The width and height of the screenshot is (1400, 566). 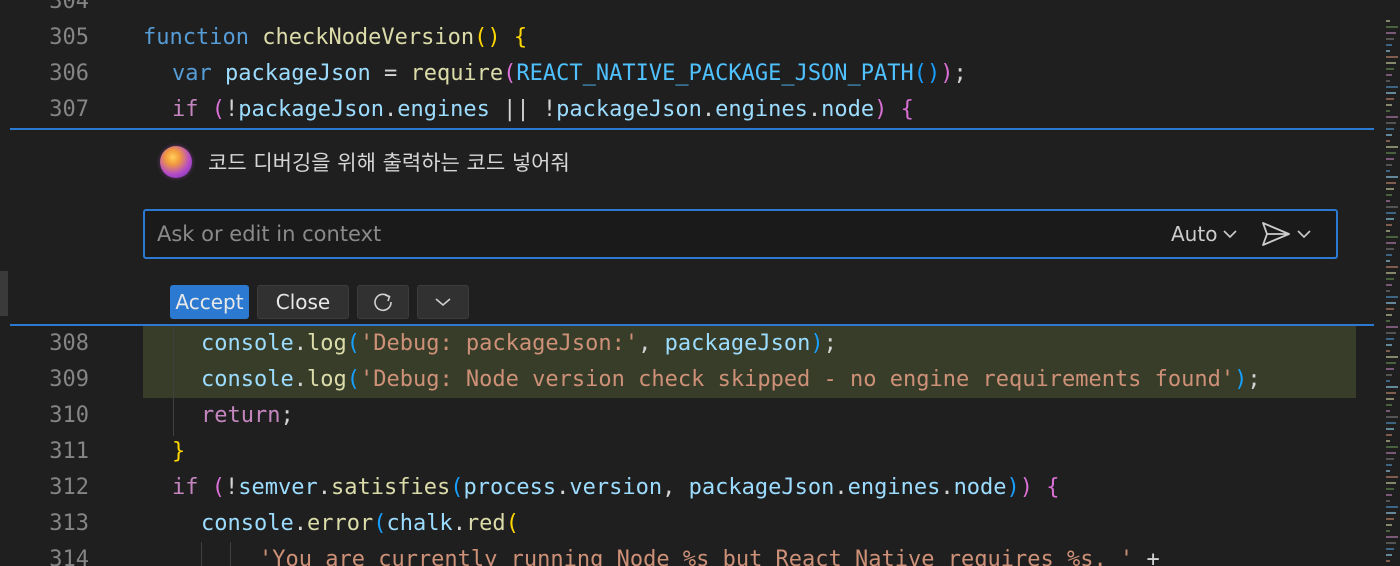 I want to click on scroll-marker, so click(x=4, y=293).